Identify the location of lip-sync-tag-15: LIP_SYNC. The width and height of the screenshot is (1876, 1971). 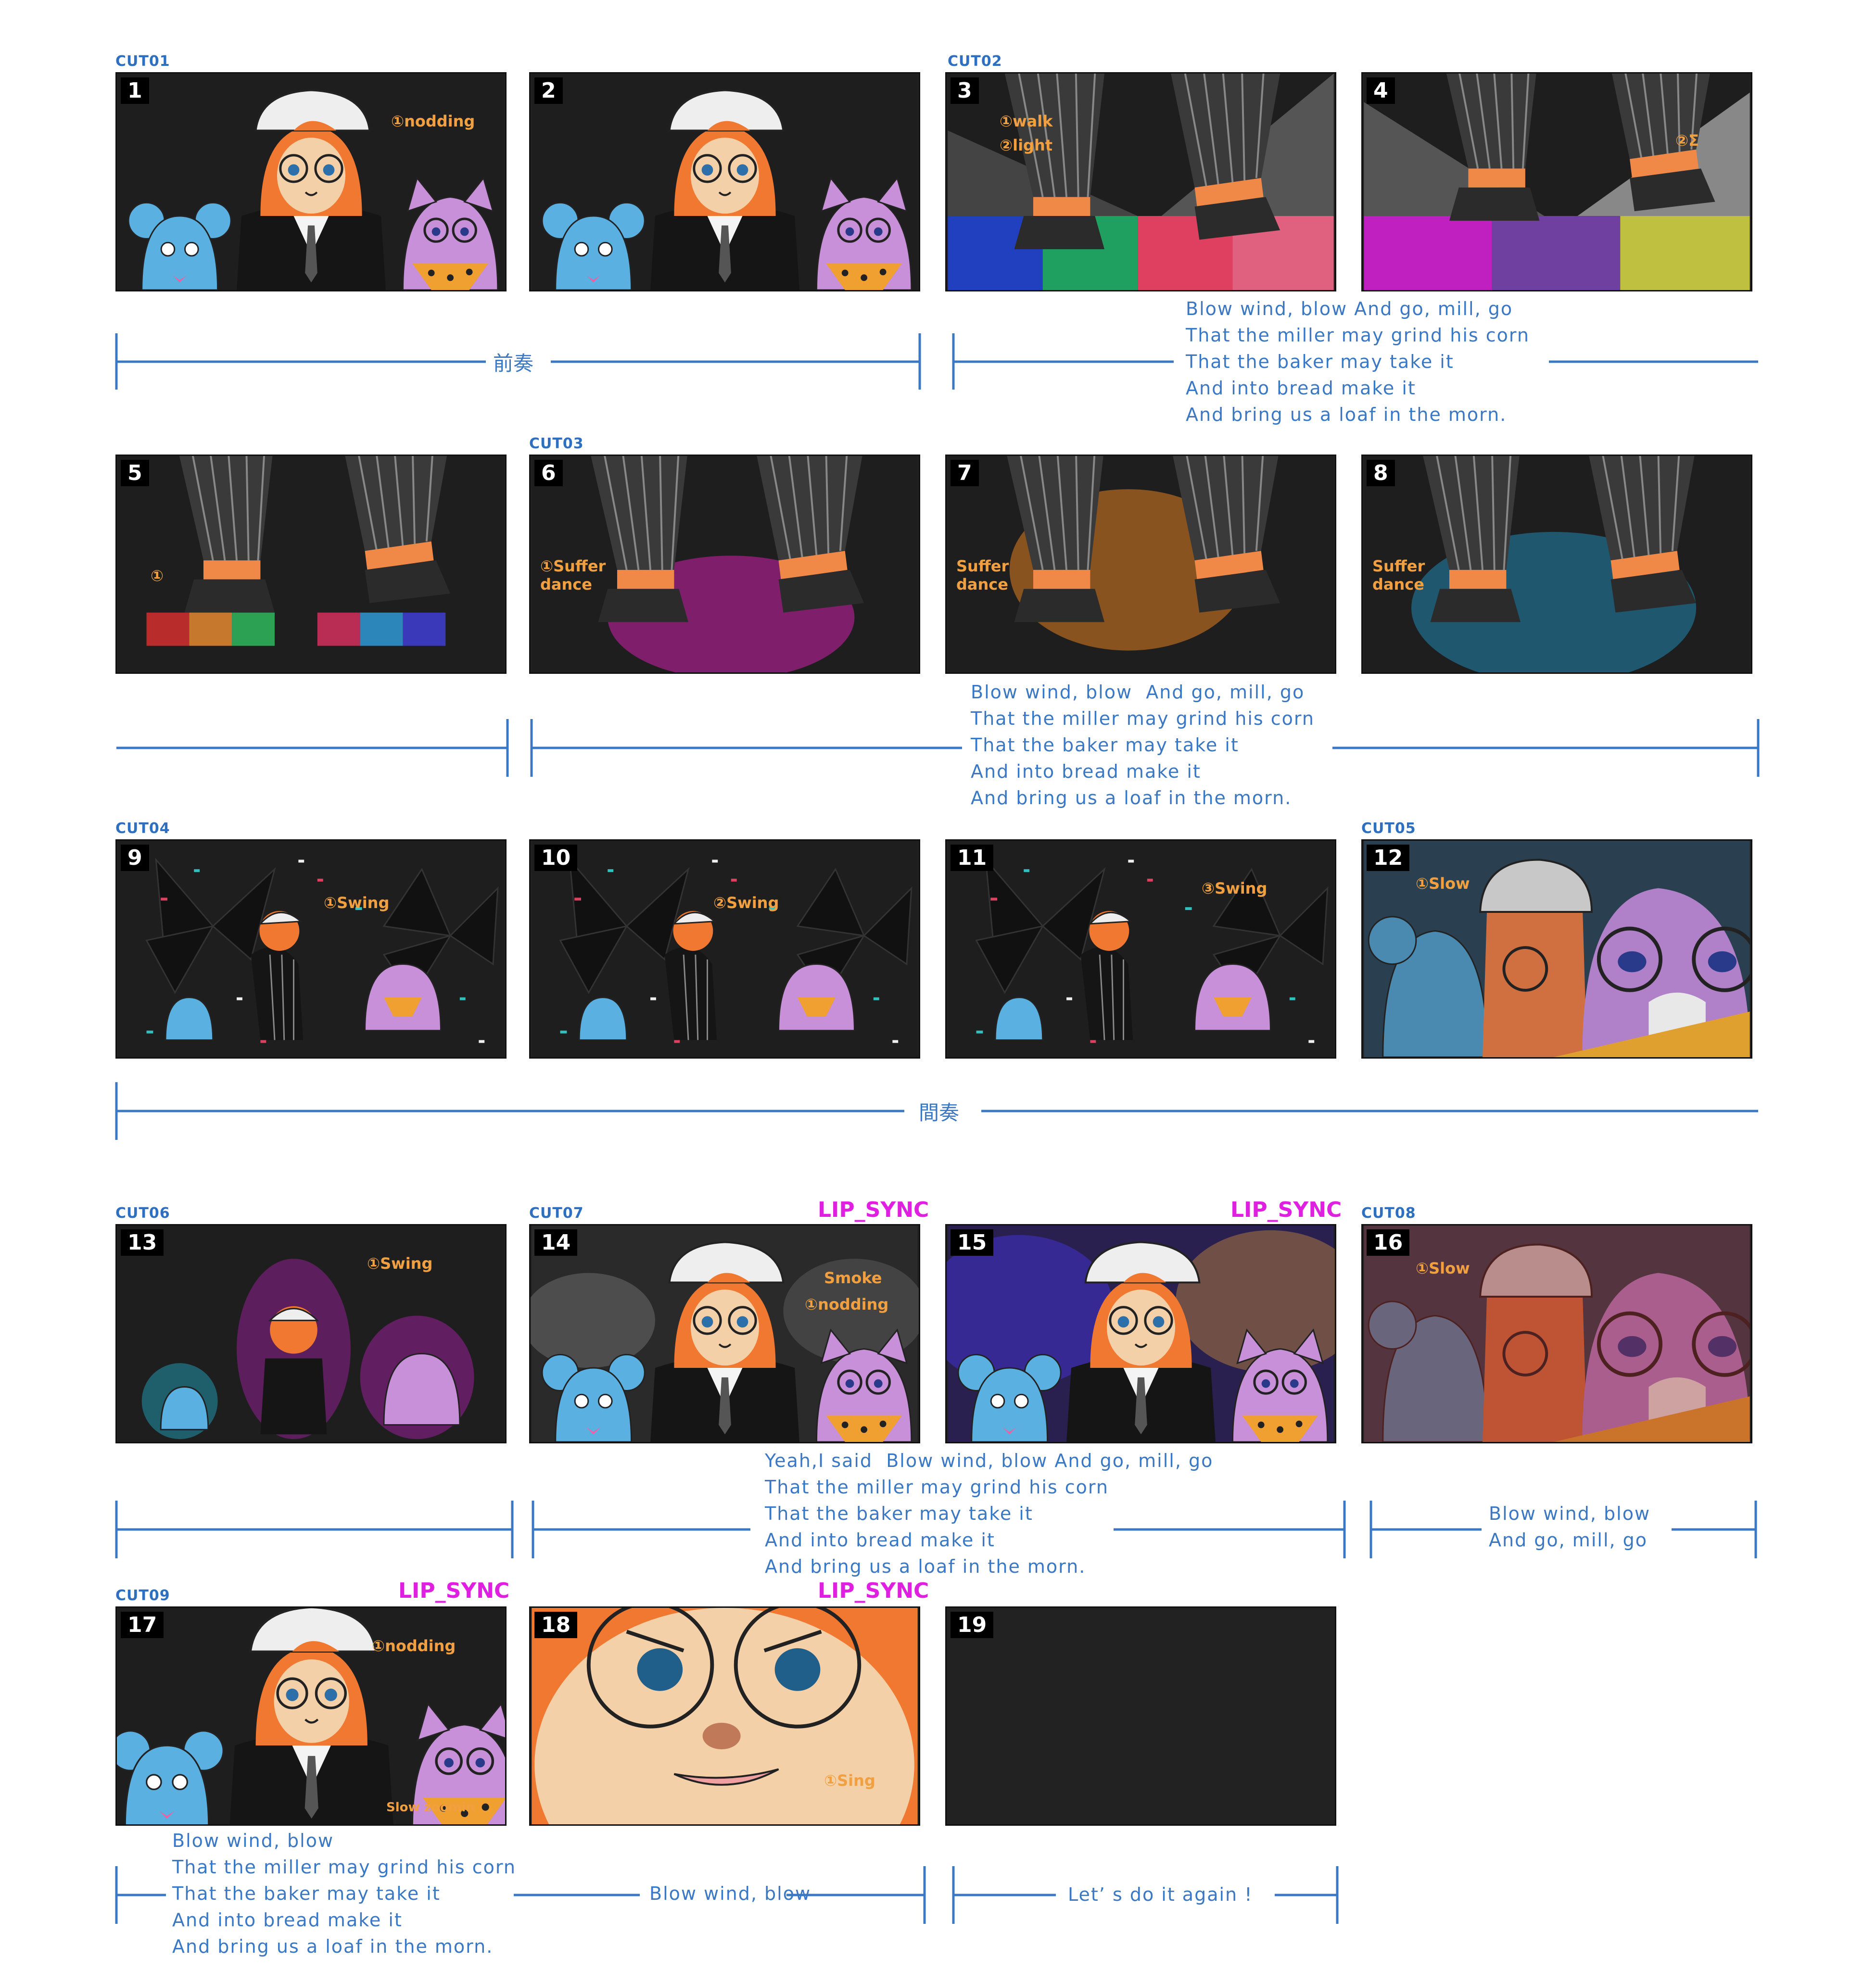
(1286, 1210).